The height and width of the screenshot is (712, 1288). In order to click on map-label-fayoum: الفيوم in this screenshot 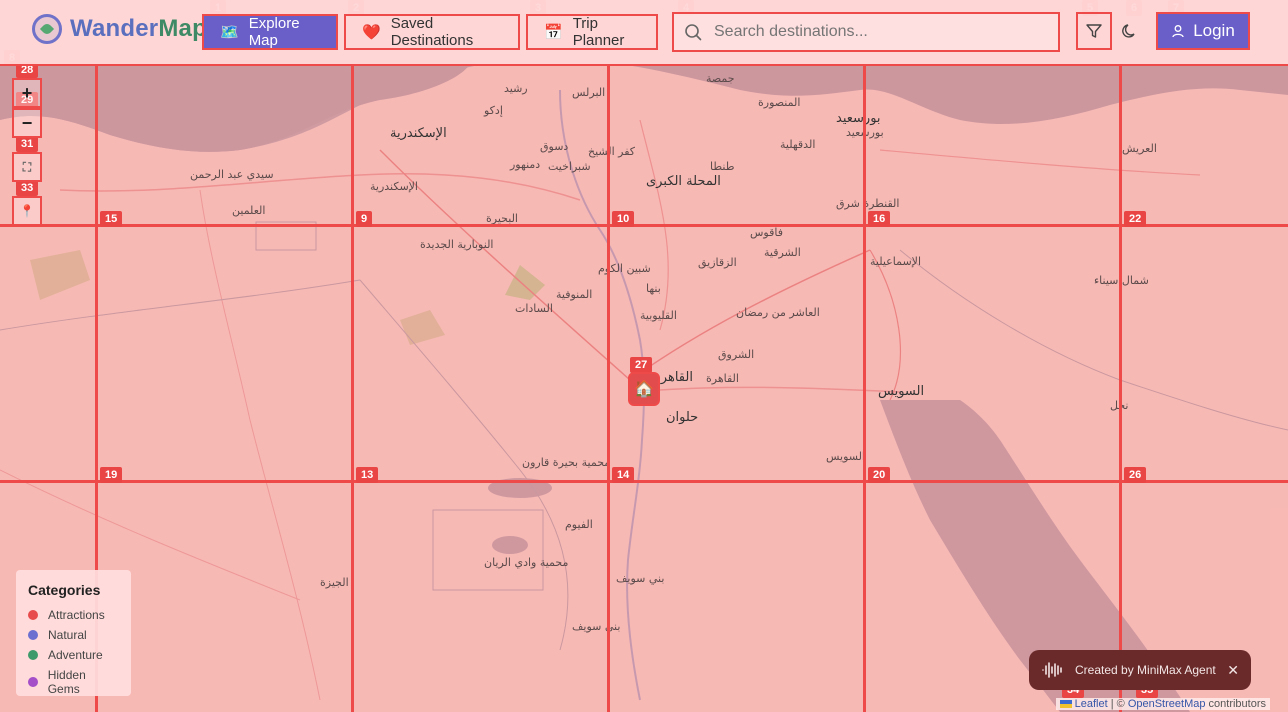, I will do `click(579, 524)`.